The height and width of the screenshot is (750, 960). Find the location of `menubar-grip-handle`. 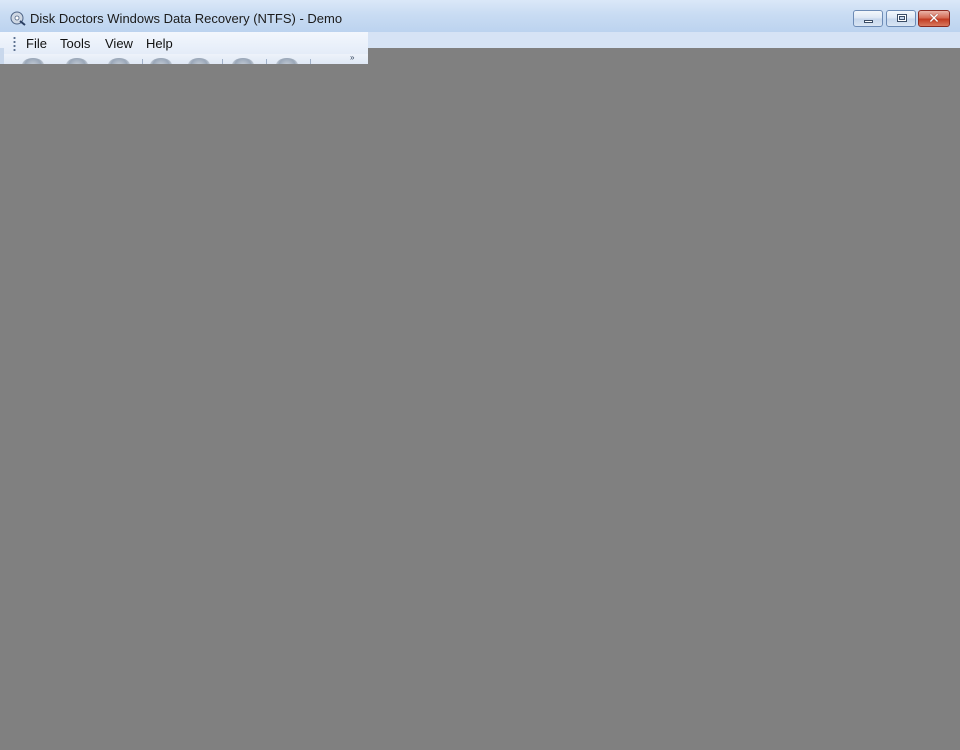

menubar-grip-handle is located at coordinates (14, 43).